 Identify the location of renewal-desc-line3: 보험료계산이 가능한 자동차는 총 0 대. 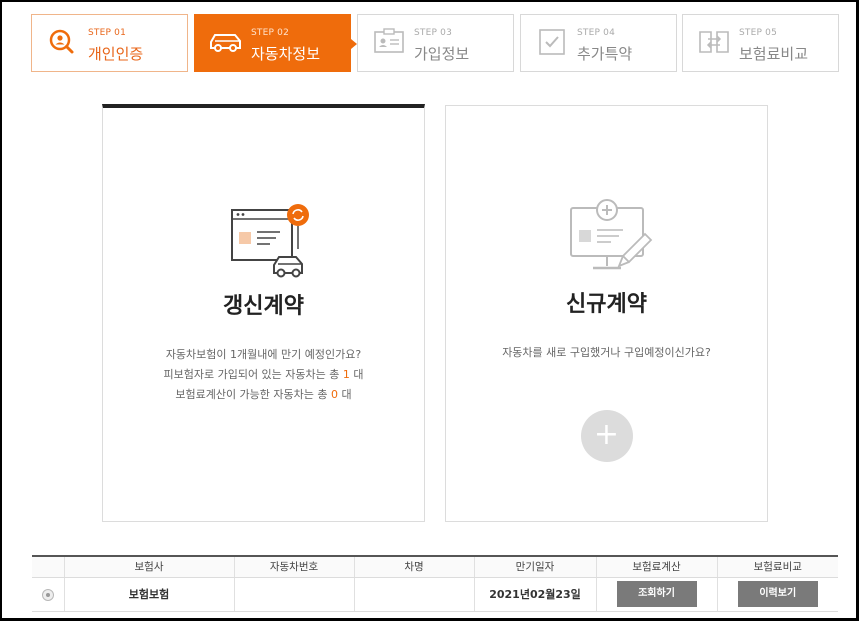
(263, 395).